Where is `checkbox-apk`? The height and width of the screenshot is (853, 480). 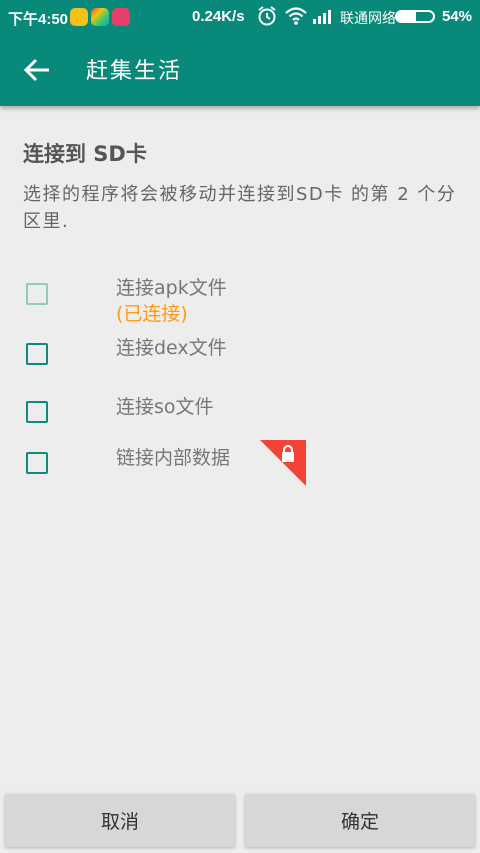 checkbox-apk is located at coordinates (37, 294).